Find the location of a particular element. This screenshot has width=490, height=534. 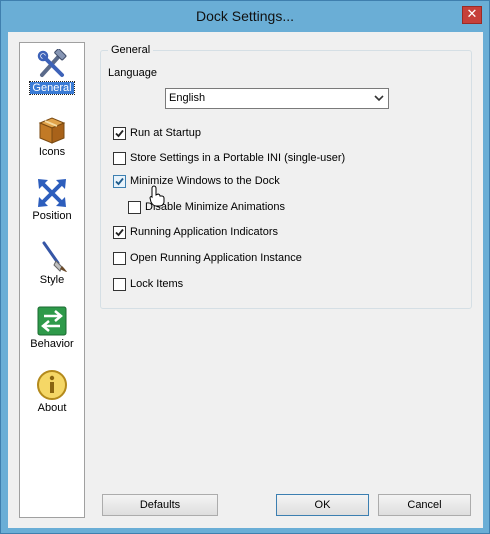

move-arrows-icon is located at coordinates (52, 193).